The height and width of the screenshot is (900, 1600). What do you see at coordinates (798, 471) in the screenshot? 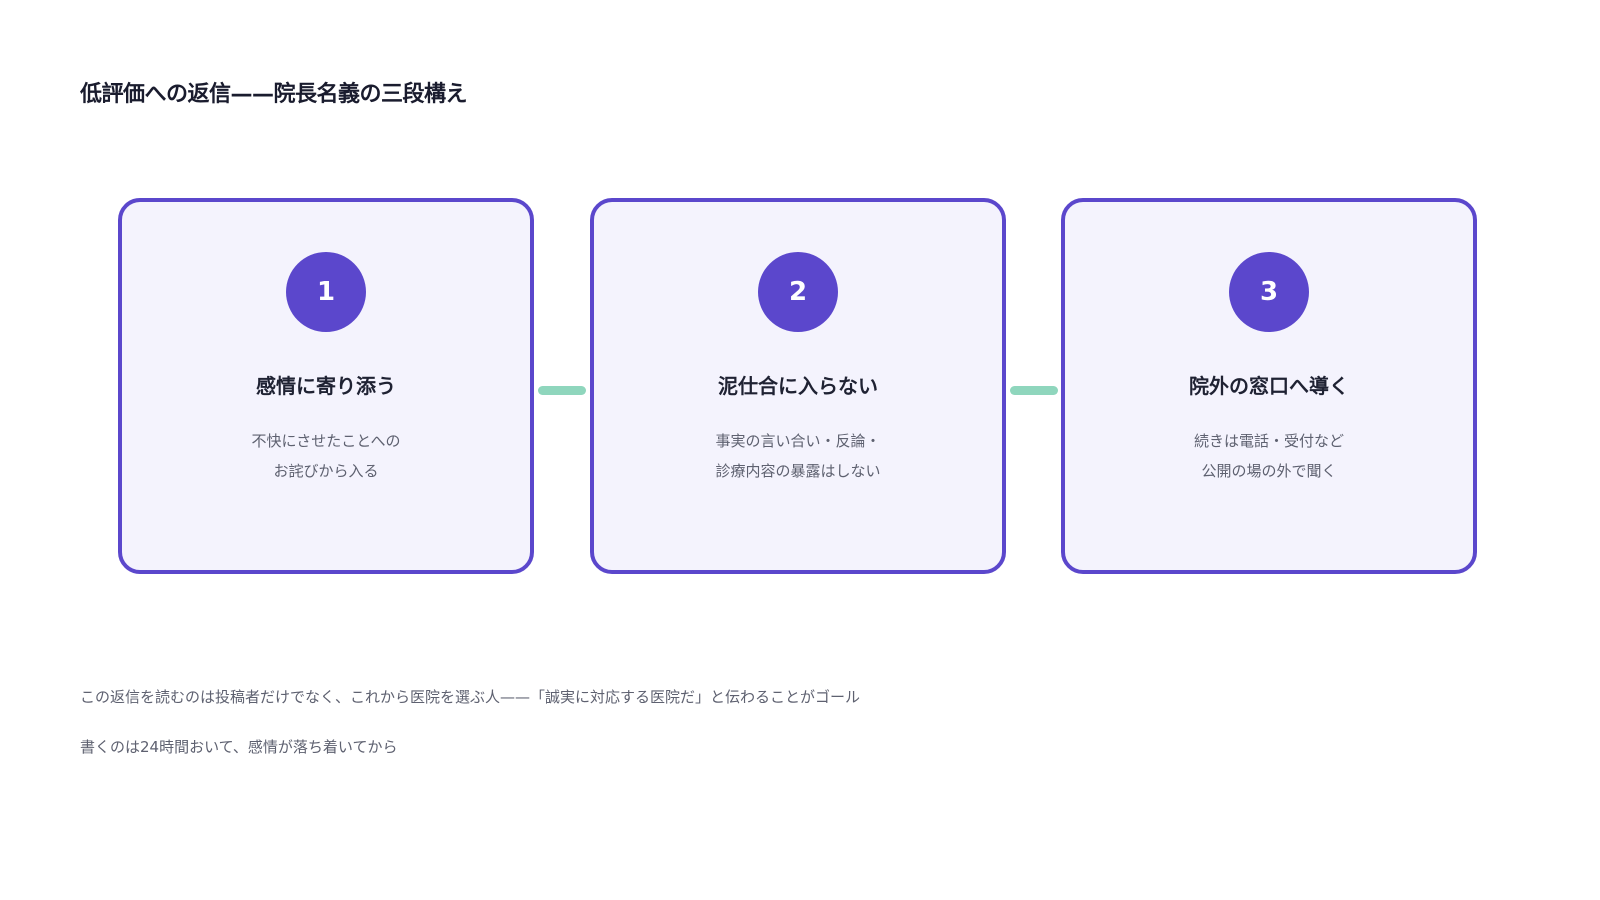
I see `step-description-line: 診療内容の暴露はしない` at bounding box center [798, 471].